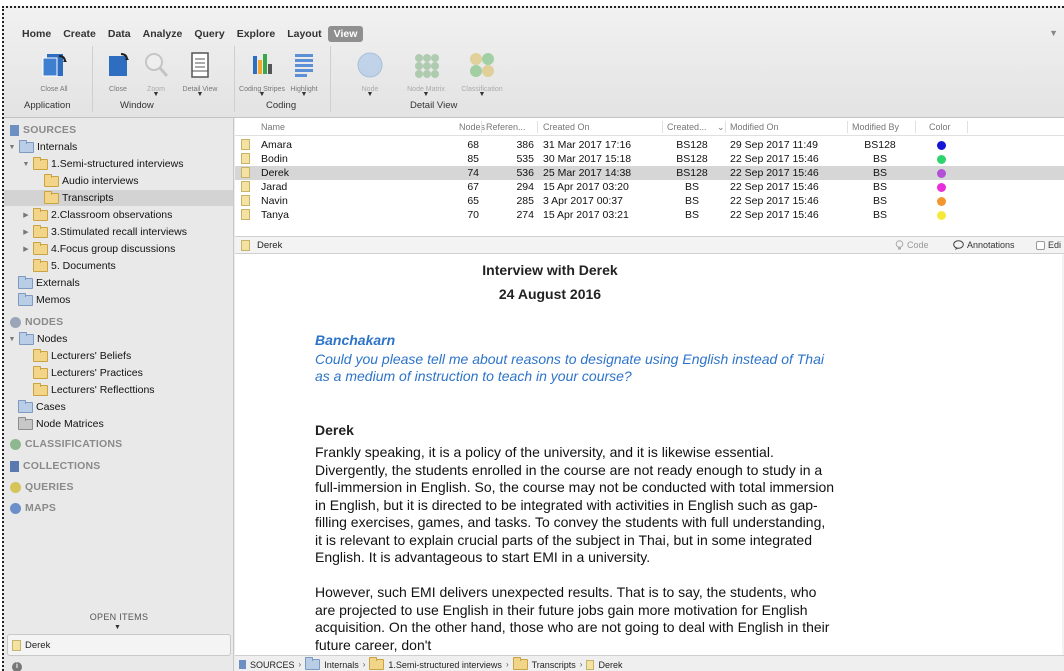 The width and height of the screenshot is (1064, 671). What do you see at coordinates (940, 127) in the screenshot?
I see `column-header-color: Color` at bounding box center [940, 127].